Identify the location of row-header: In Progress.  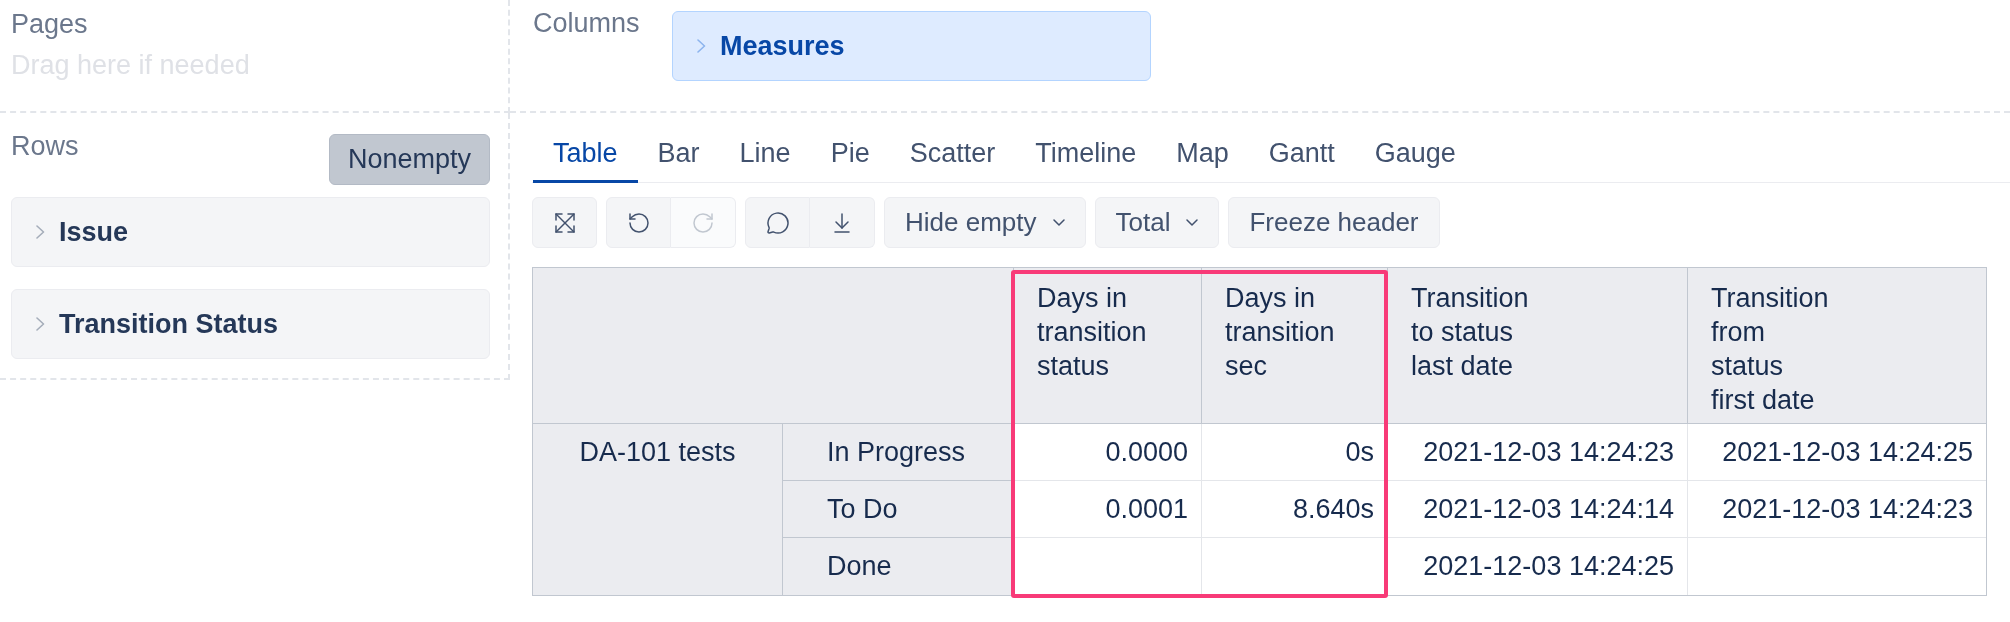
(898, 452).